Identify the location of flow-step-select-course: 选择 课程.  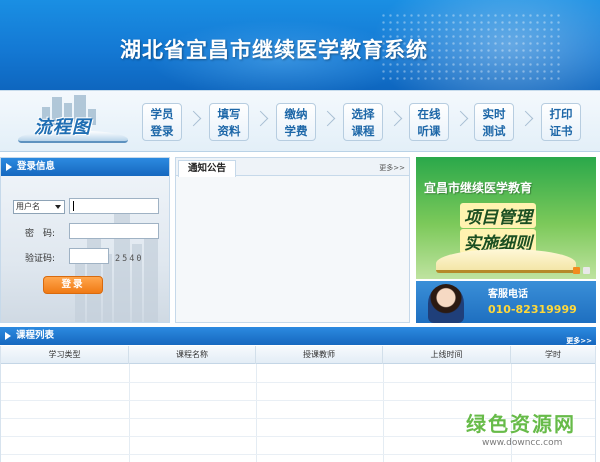
(363, 122).